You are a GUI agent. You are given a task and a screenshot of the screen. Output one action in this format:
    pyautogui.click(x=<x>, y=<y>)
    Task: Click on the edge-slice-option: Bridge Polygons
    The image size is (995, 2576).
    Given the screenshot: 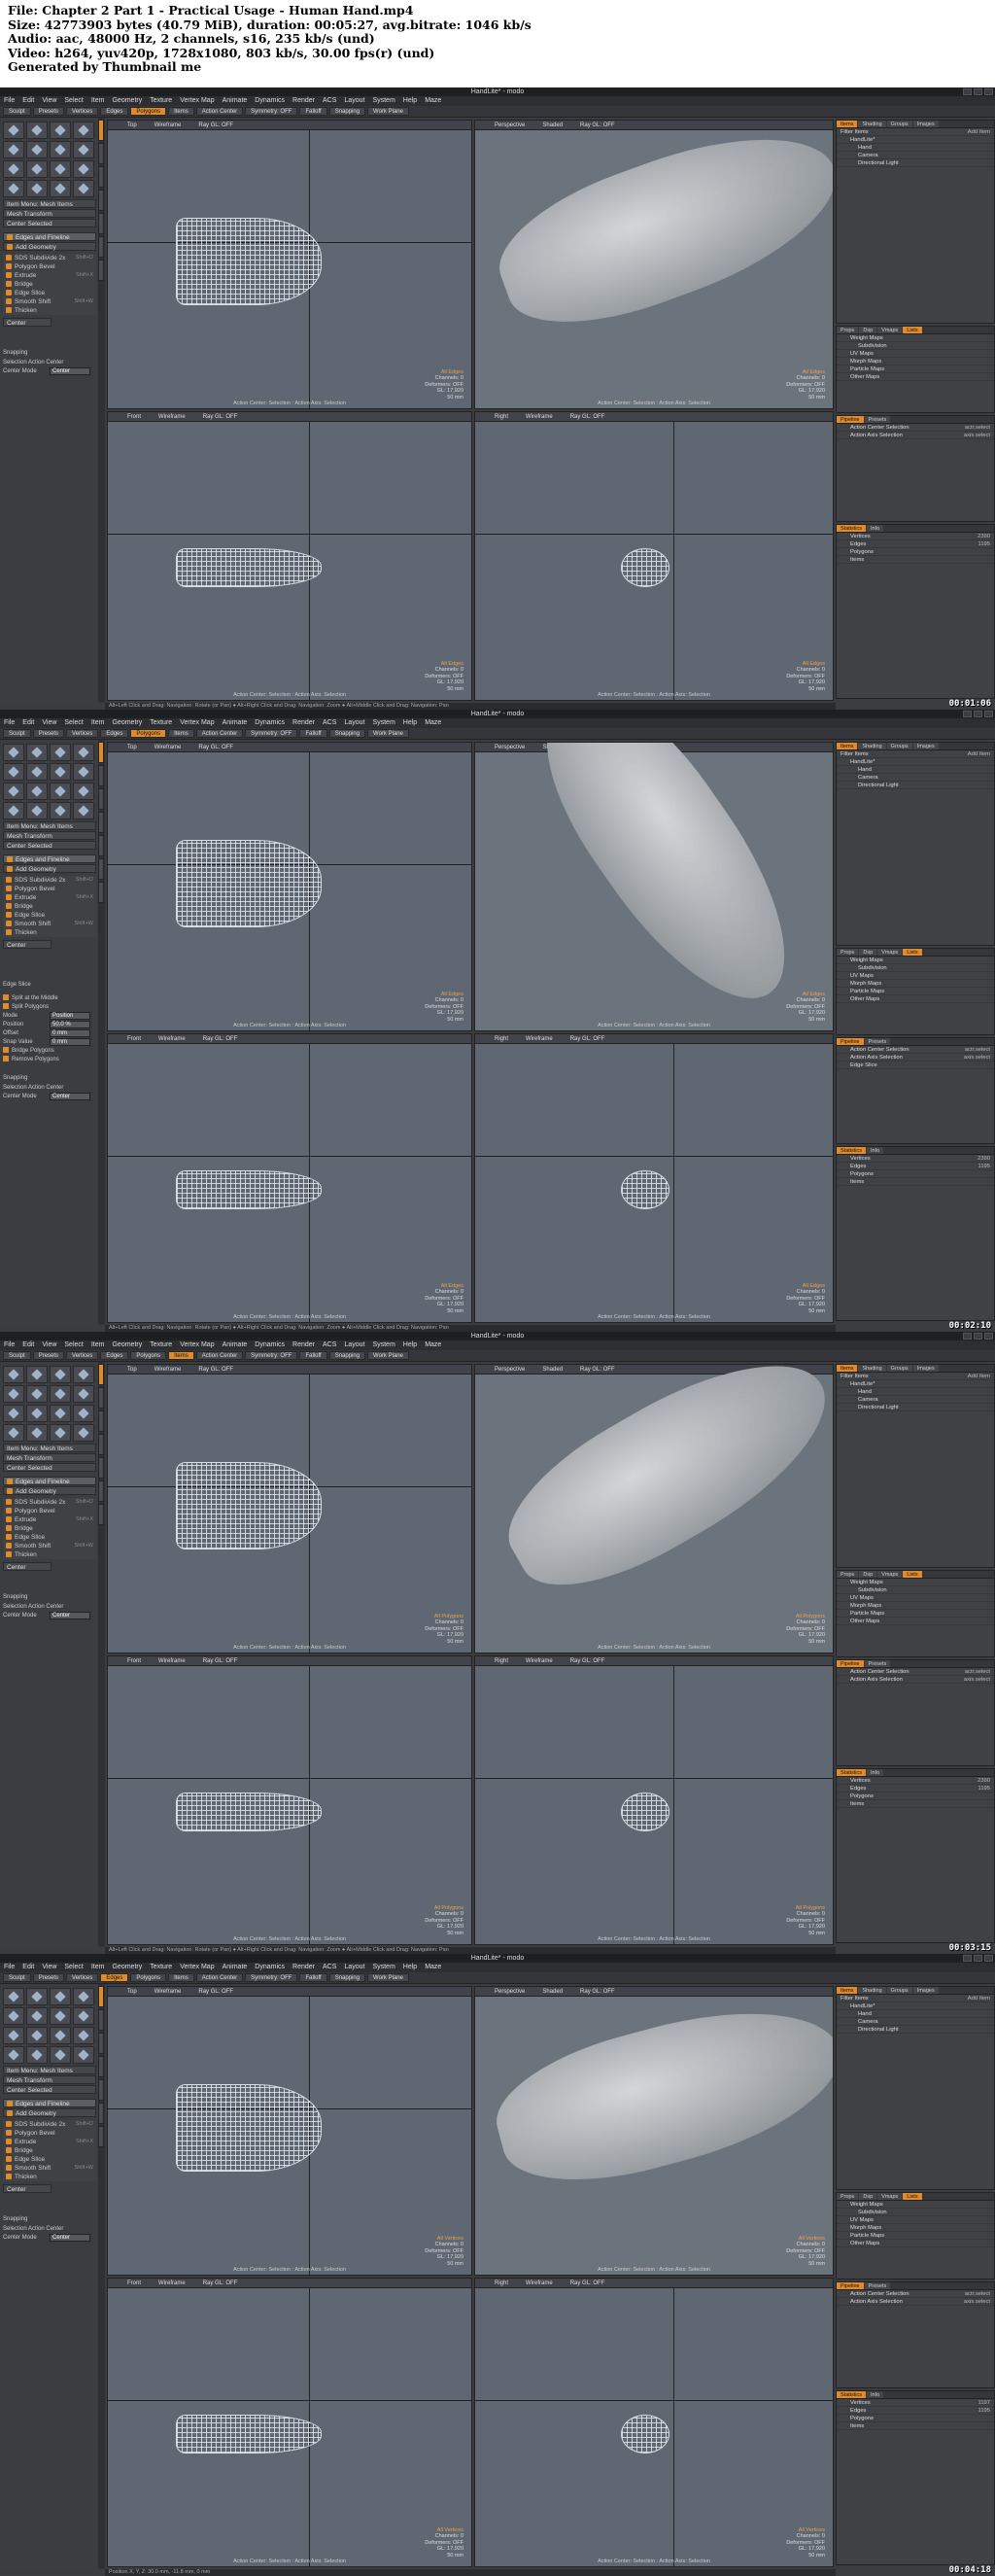 What is the action you would take?
    pyautogui.click(x=52, y=1051)
    